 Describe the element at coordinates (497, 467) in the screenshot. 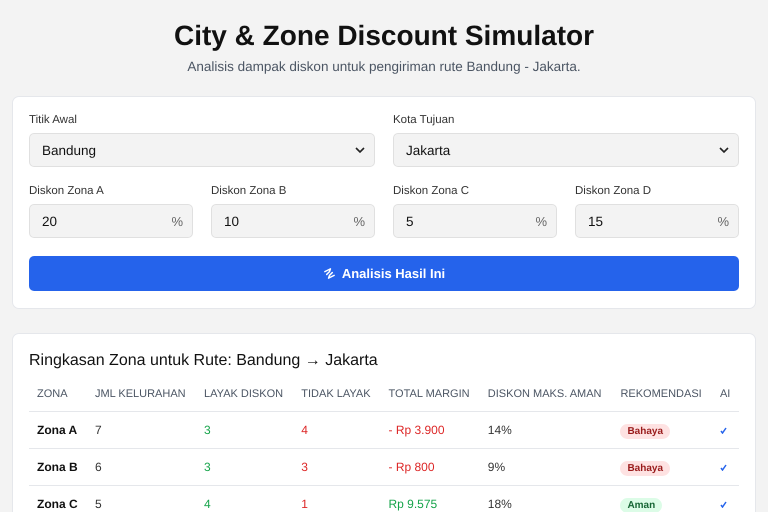

I see `table-cell: 9%` at that location.